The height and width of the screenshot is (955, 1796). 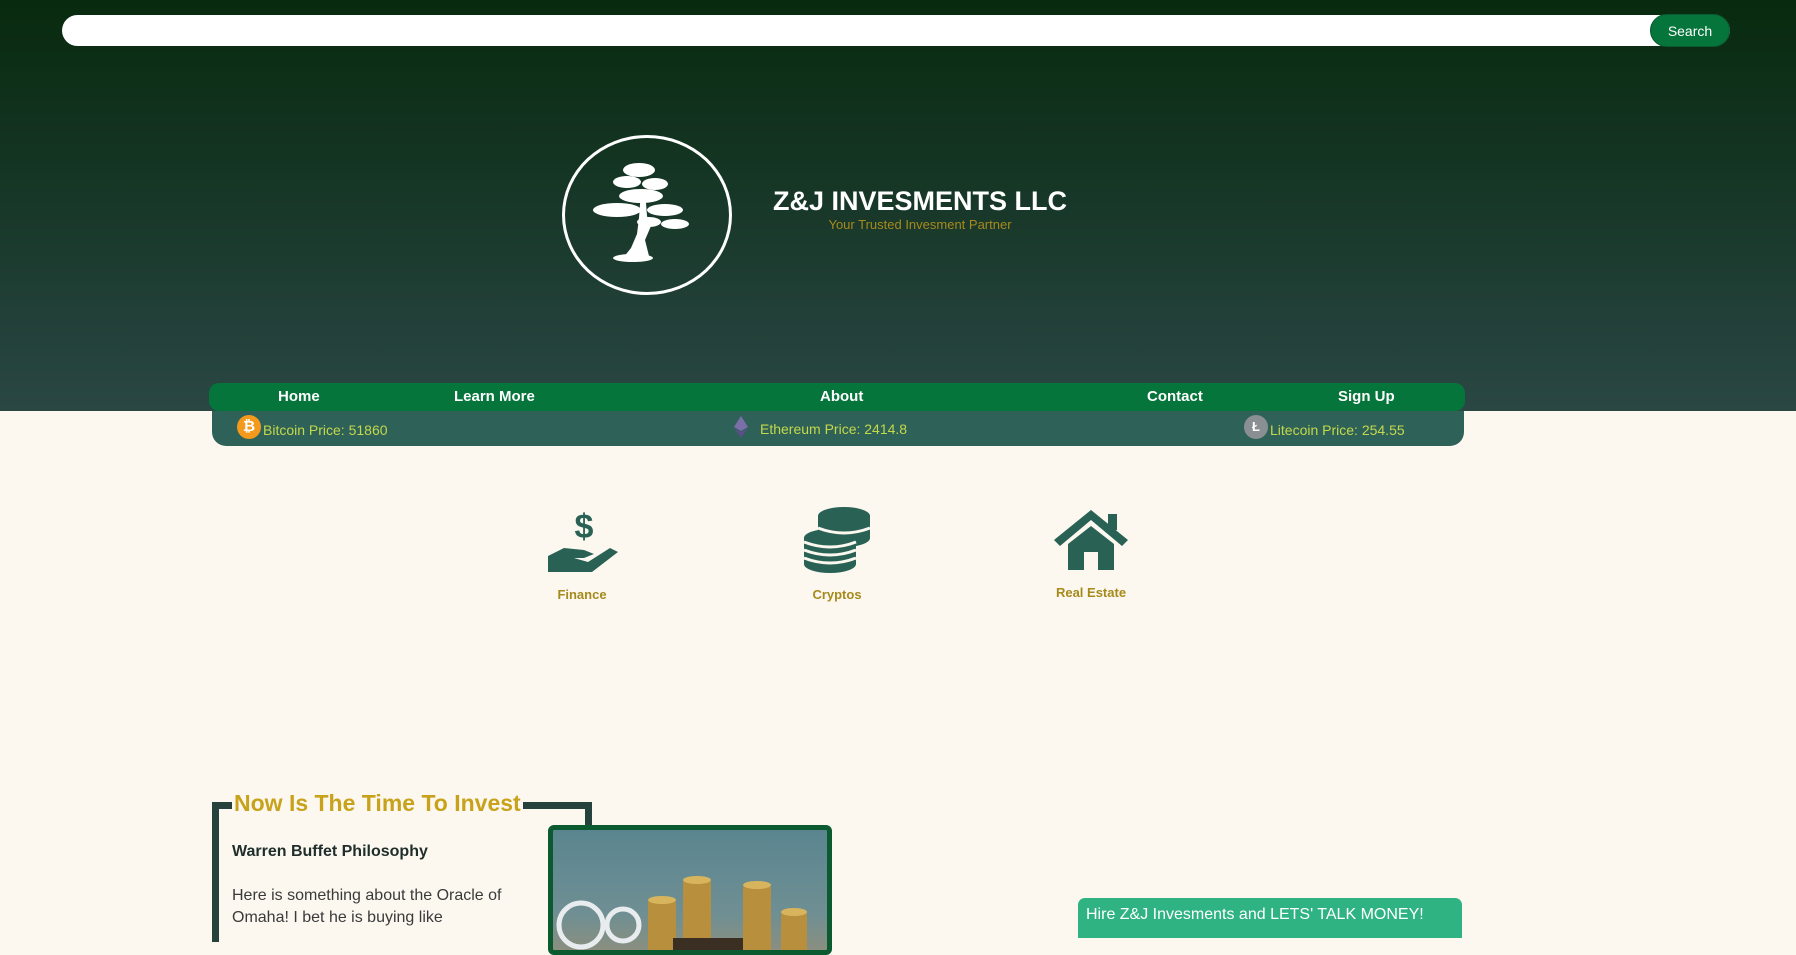 What do you see at coordinates (299, 396) in the screenshot?
I see `nav-home: Home` at bounding box center [299, 396].